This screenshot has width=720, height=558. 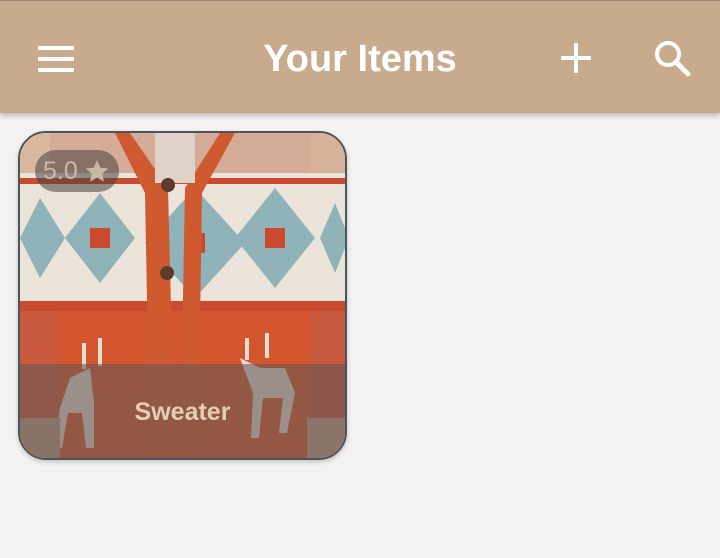 I want to click on star-icon, so click(x=97, y=171).